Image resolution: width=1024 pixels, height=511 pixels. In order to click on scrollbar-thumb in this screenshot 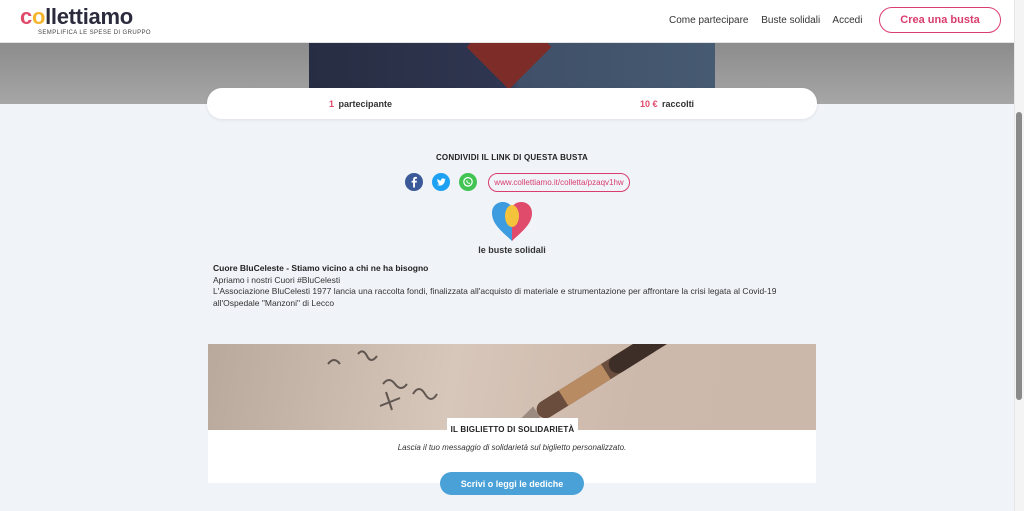, I will do `click(1019, 256)`.